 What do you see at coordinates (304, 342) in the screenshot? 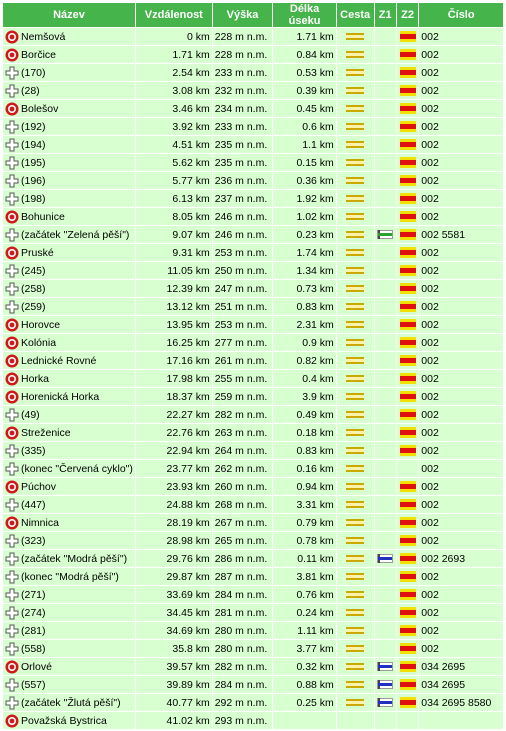
I see `cell-delka-useku: 0.9 km` at bounding box center [304, 342].